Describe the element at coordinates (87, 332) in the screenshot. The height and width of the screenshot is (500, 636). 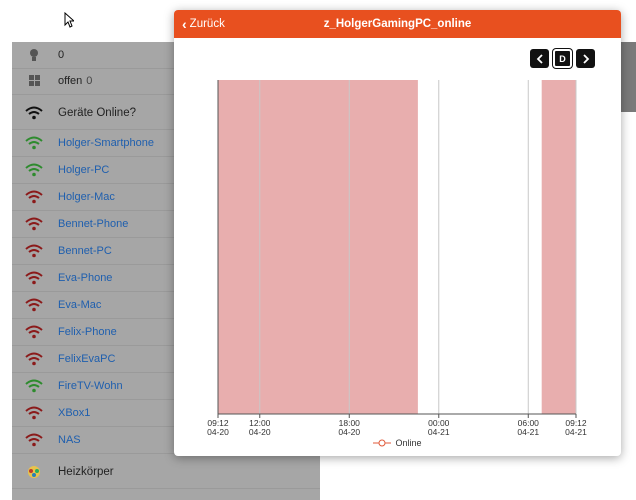
I see `device-name: Felix-Phone` at that location.